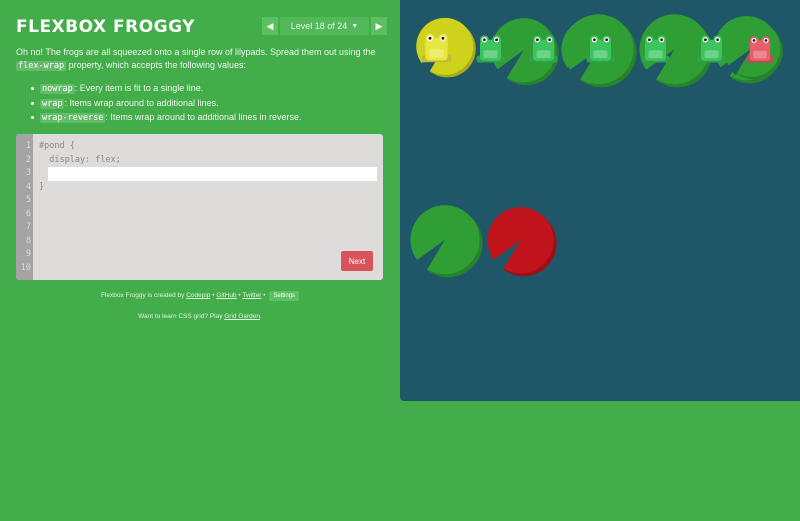 The width and height of the screenshot is (800, 521). I want to click on lilypad-green, so click(446, 240).